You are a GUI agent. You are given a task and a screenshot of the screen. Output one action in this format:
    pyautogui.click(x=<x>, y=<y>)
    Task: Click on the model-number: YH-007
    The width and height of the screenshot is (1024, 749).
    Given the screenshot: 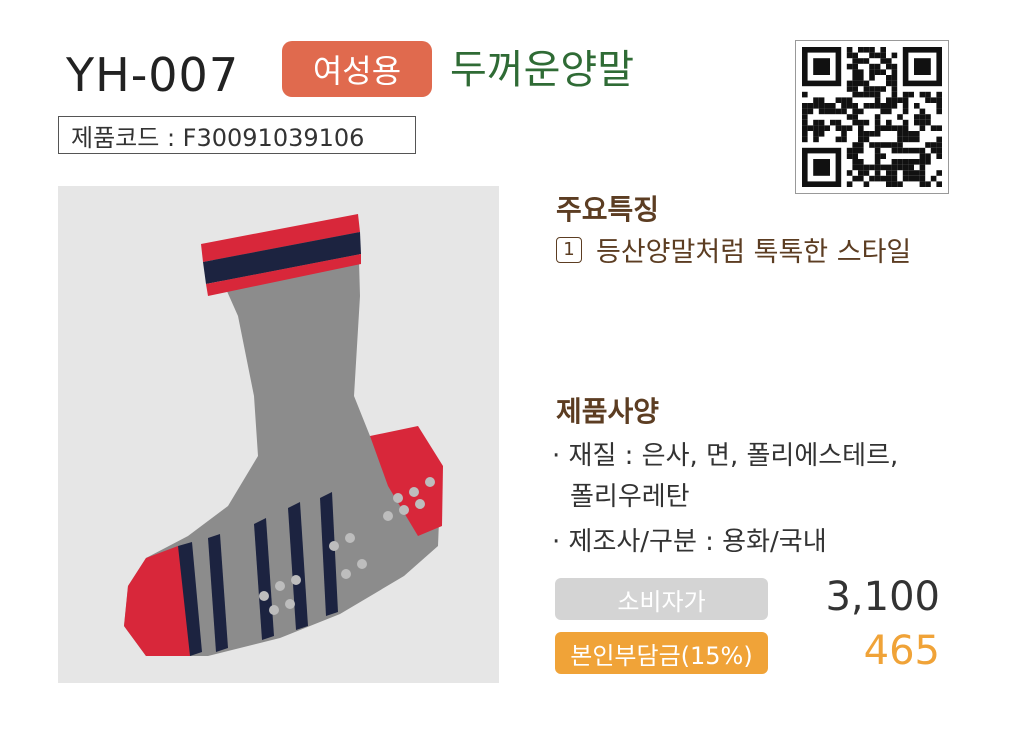 What is the action you would take?
    pyautogui.click(x=153, y=75)
    